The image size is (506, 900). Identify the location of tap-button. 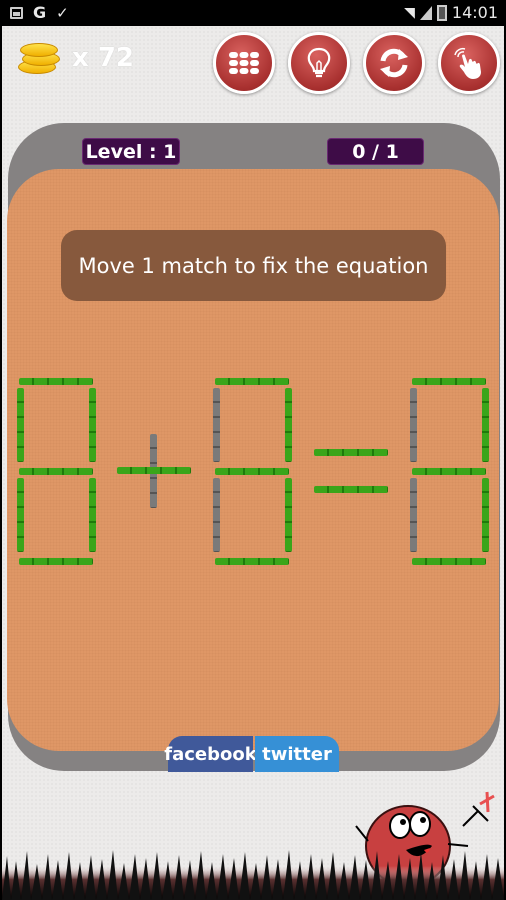
(469, 63).